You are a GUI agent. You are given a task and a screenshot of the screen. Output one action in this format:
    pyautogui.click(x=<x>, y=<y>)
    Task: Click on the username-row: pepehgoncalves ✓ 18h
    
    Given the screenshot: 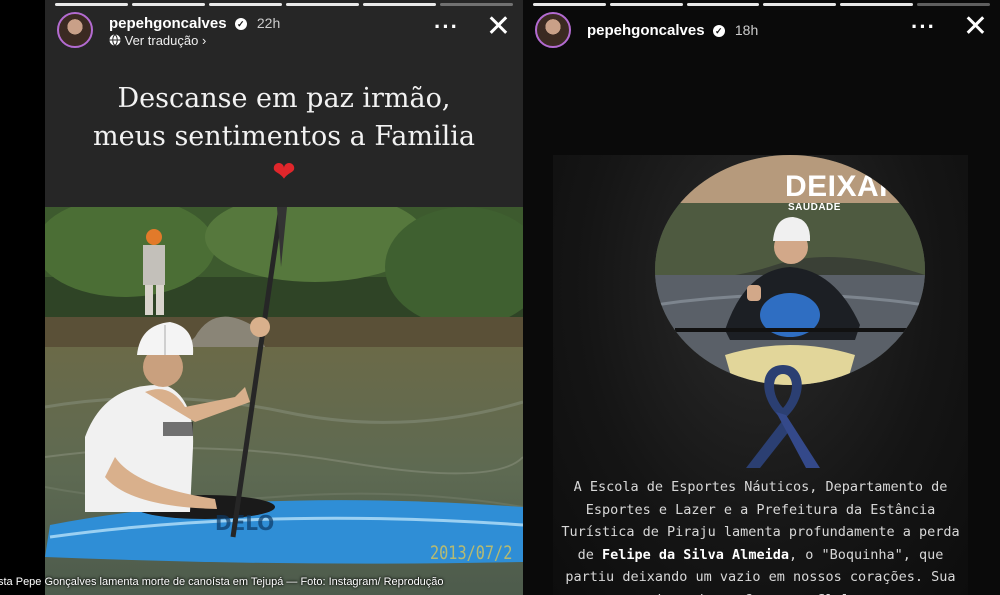 What is the action you would take?
    pyautogui.click(x=672, y=30)
    